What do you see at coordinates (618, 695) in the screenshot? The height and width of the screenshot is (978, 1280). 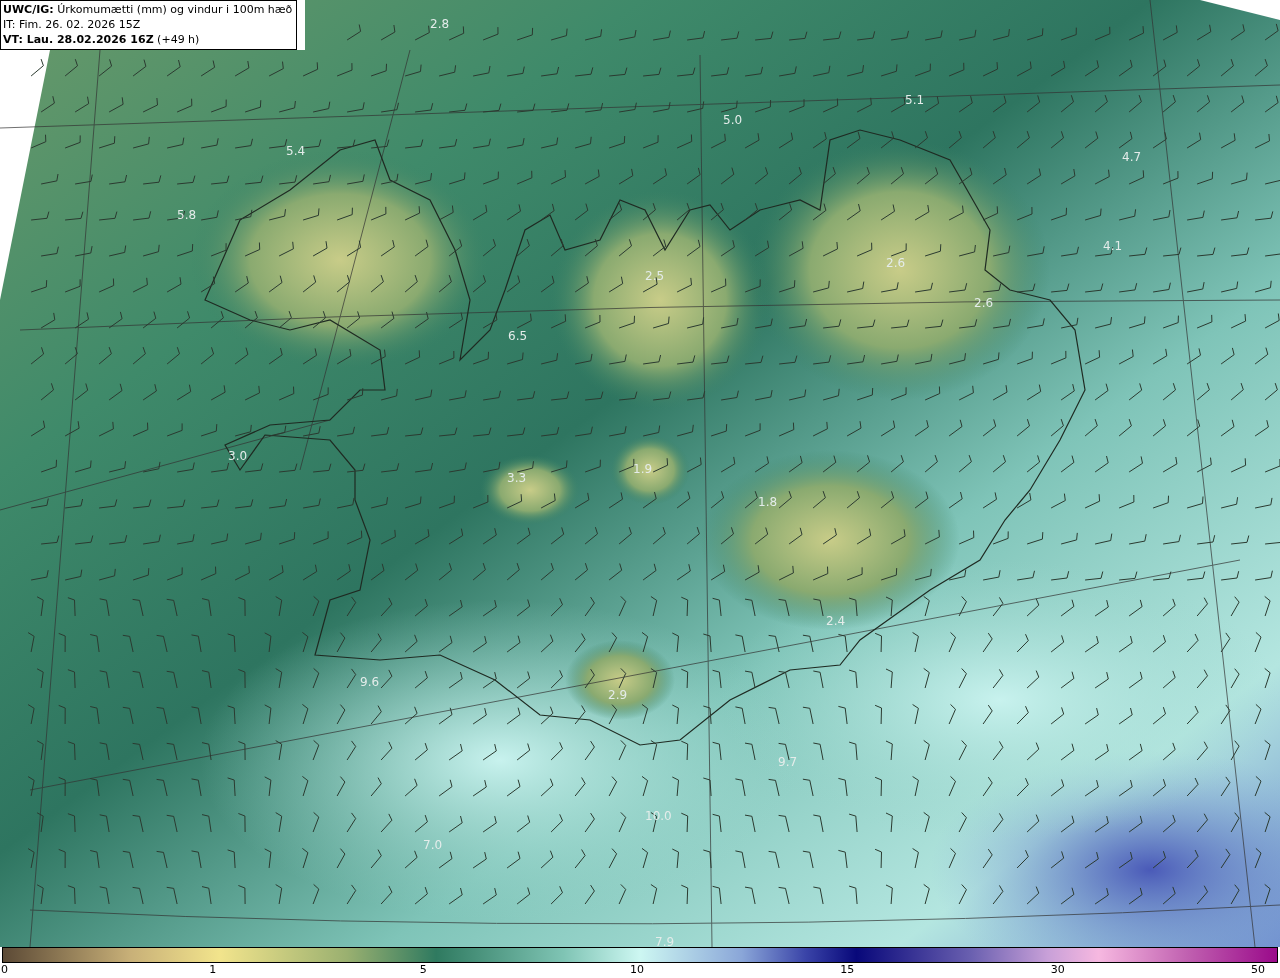 I see `precipitation-value: 2.9` at bounding box center [618, 695].